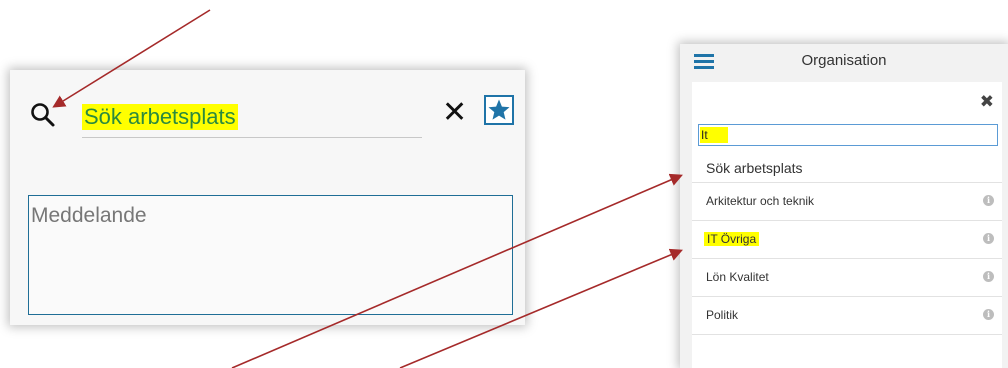 Image resolution: width=1008 pixels, height=368 pixels. Describe the element at coordinates (737, 277) in the screenshot. I see `list-item-label: Lön Kvalitet` at that location.